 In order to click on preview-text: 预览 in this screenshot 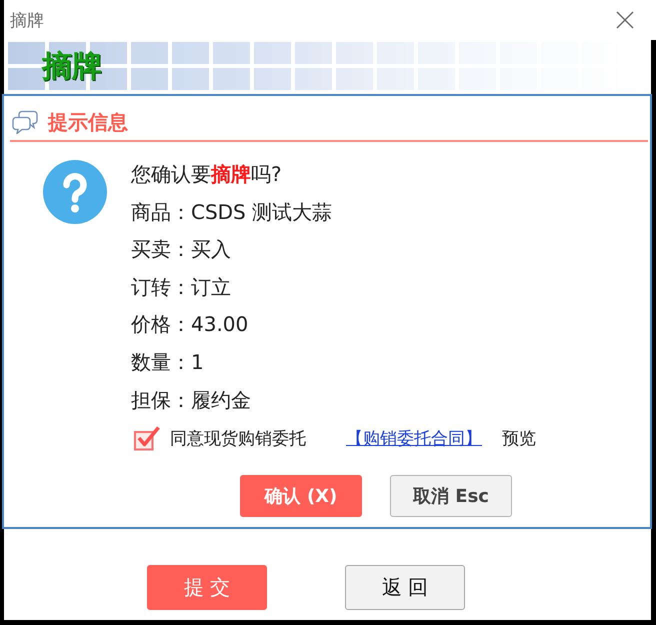, I will do `click(519, 439)`.